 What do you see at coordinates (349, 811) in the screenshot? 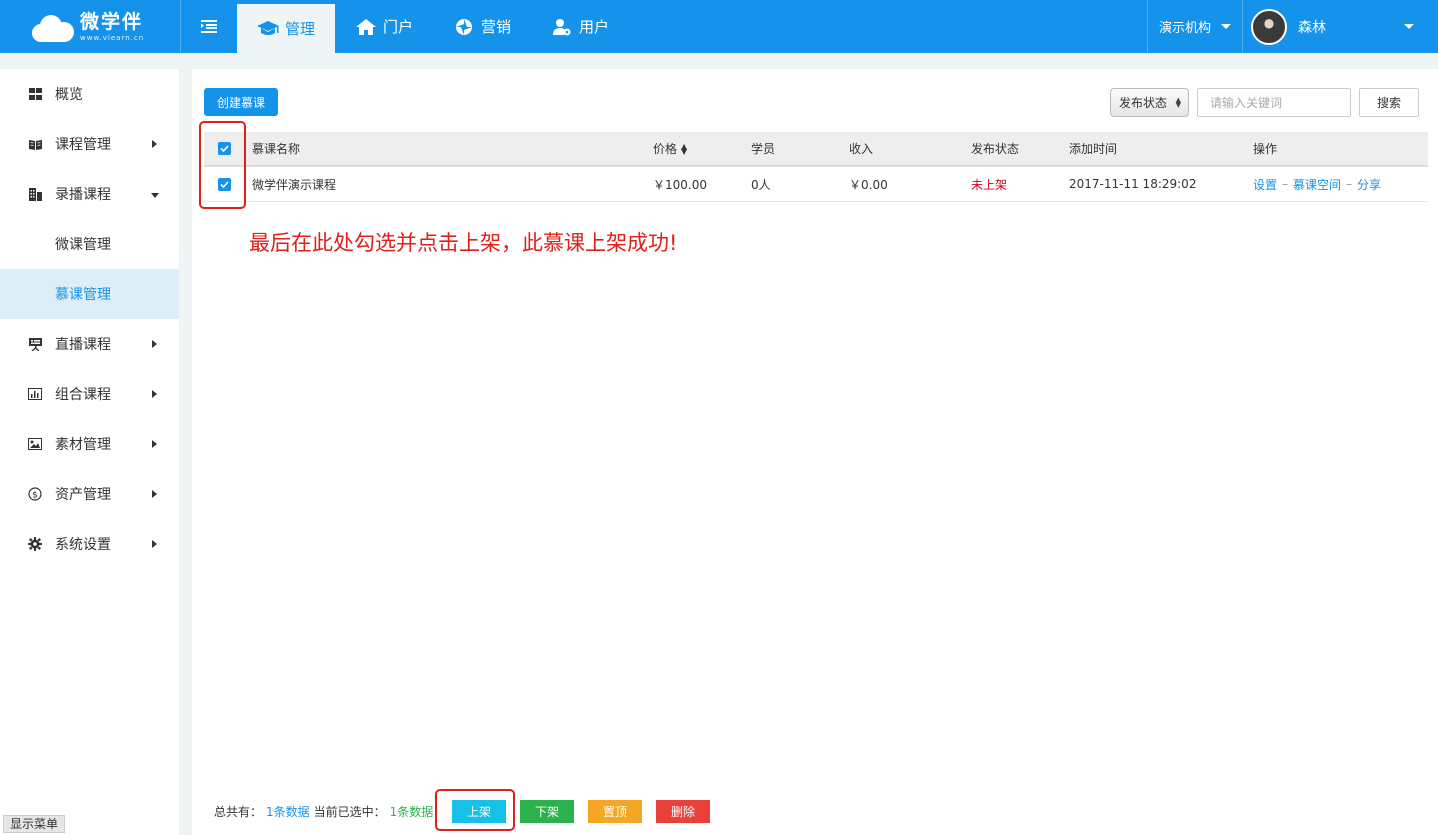
I see `selected-label: 当前已选中：` at bounding box center [349, 811].